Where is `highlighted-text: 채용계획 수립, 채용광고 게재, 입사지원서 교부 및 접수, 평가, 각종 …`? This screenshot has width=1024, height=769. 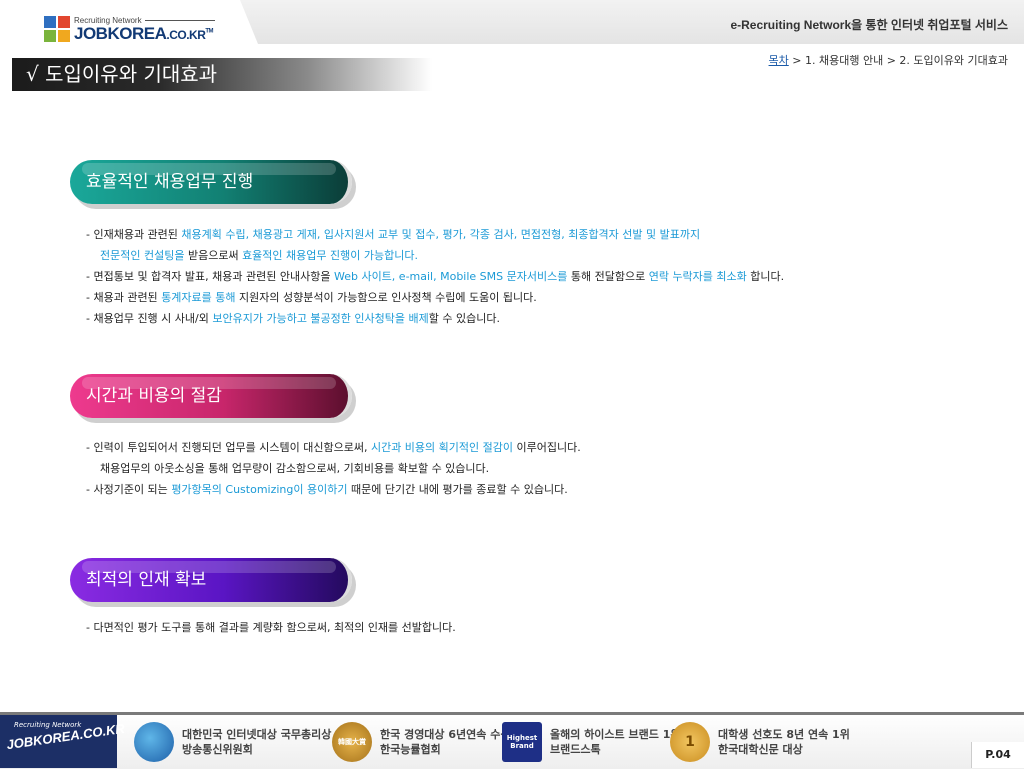
highlighted-text: 채용계획 수립, 채용광고 게재, 입사지원서 교부 및 접수, 평가, 각종 … is located at coordinates (441, 234).